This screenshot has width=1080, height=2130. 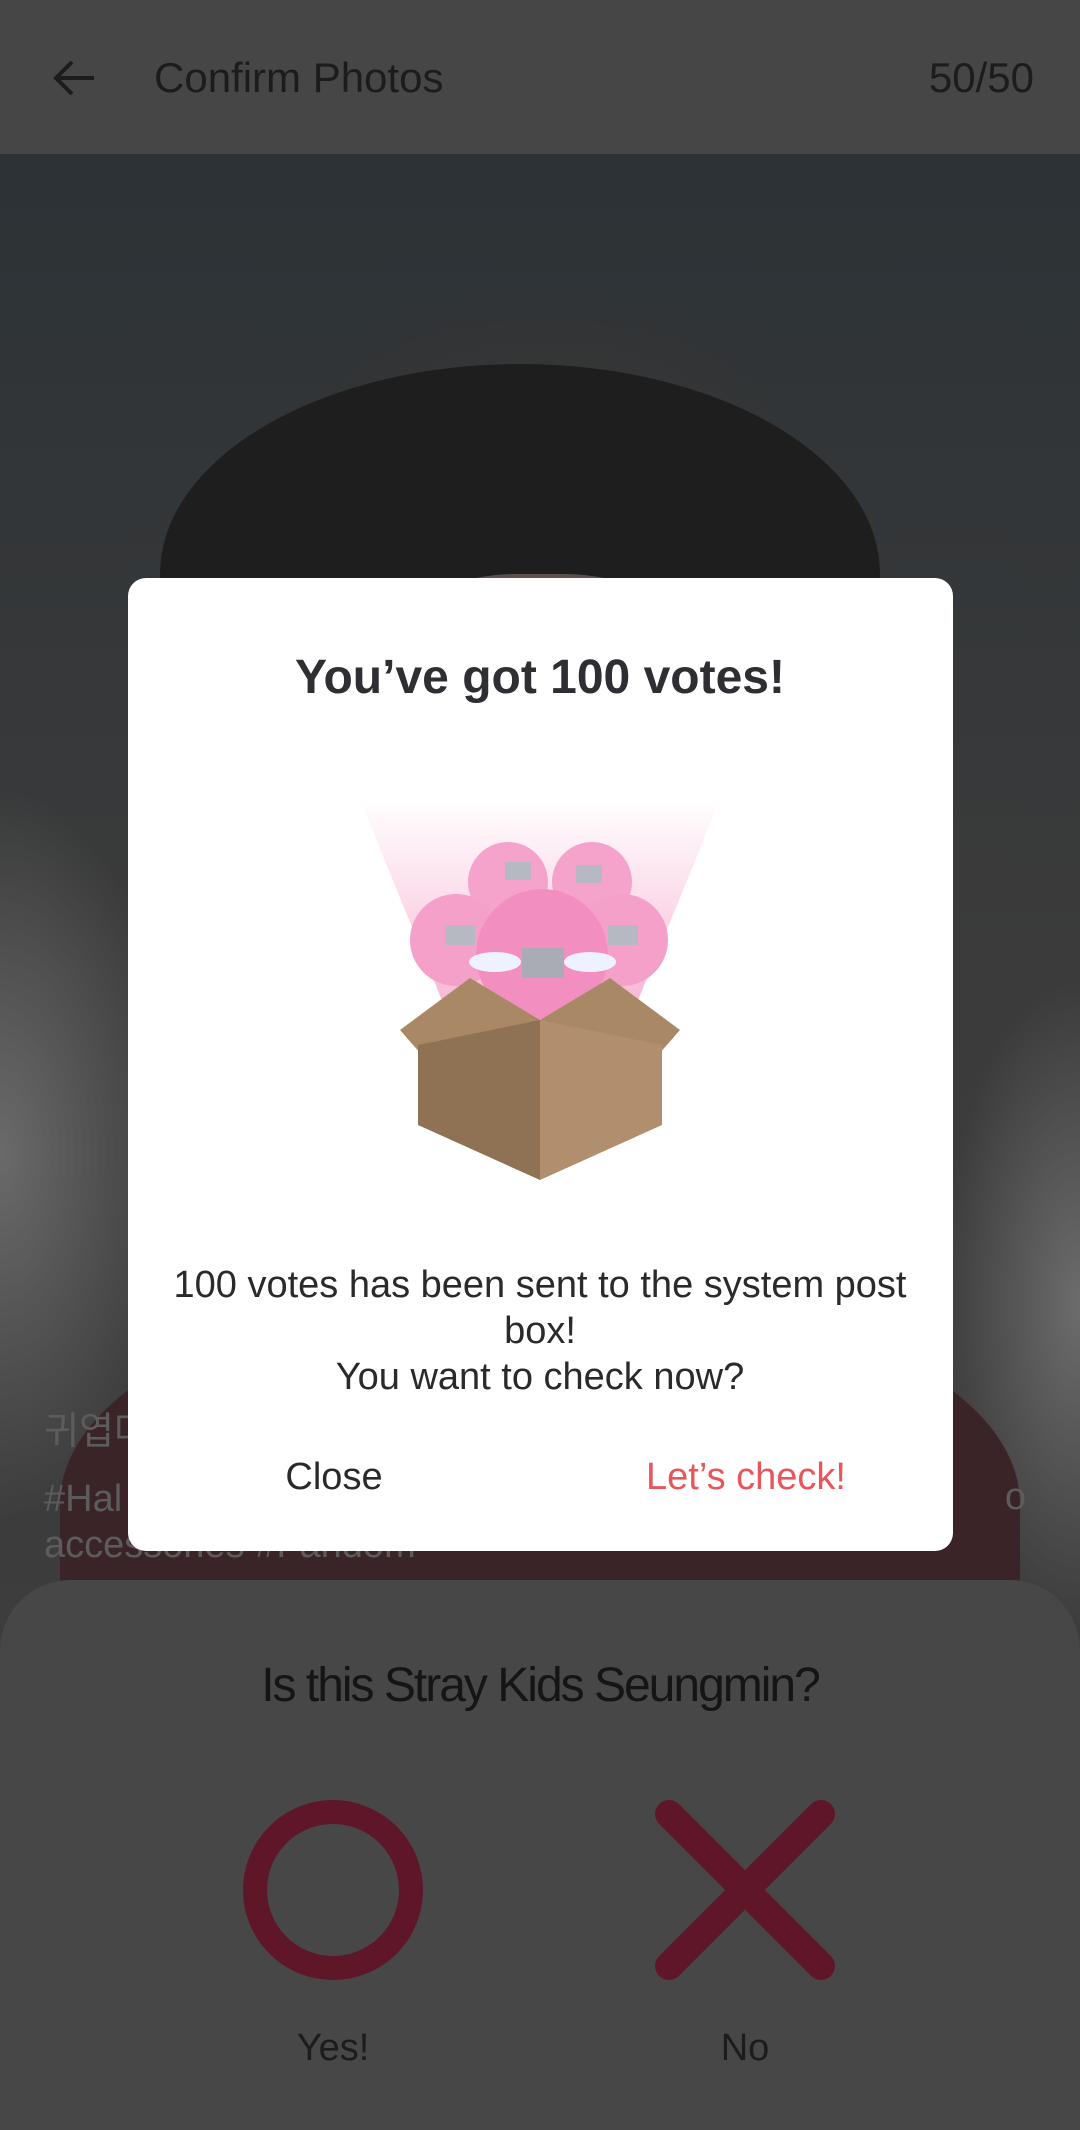 I want to click on photo-counter: 50/50, so click(x=981, y=77).